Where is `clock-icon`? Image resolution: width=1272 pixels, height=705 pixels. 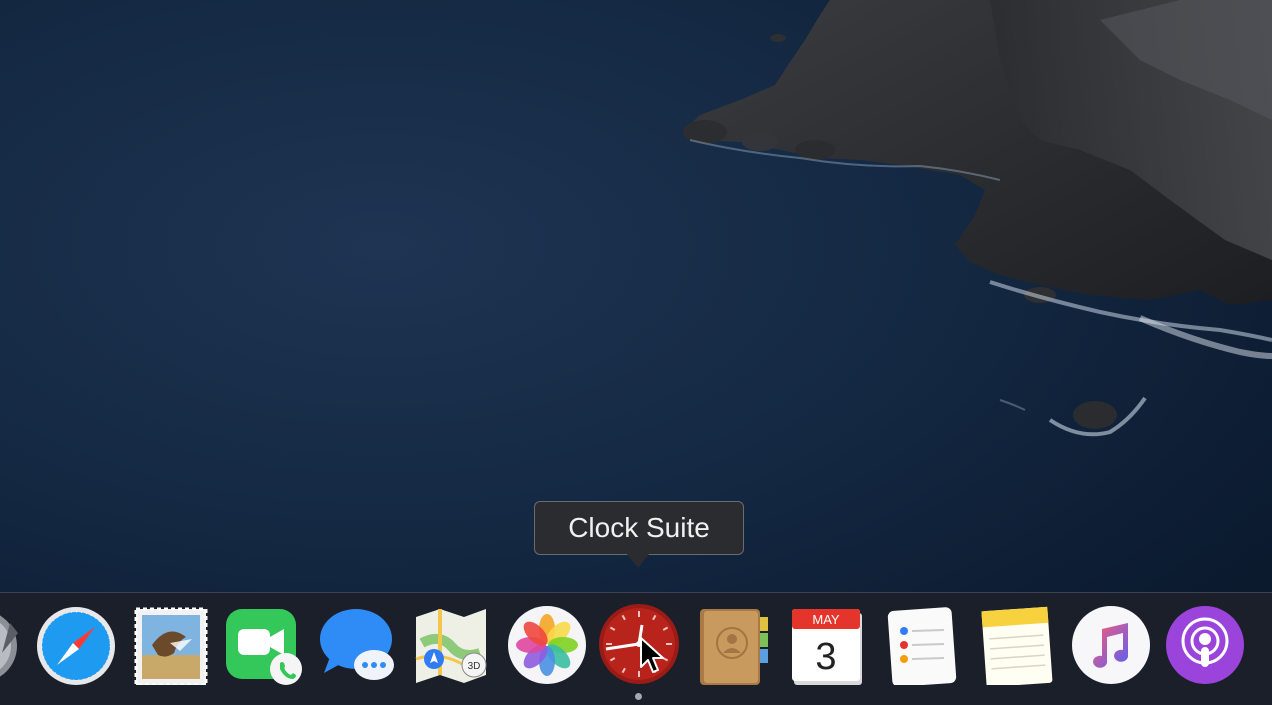
clock-icon is located at coordinates (639, 644).